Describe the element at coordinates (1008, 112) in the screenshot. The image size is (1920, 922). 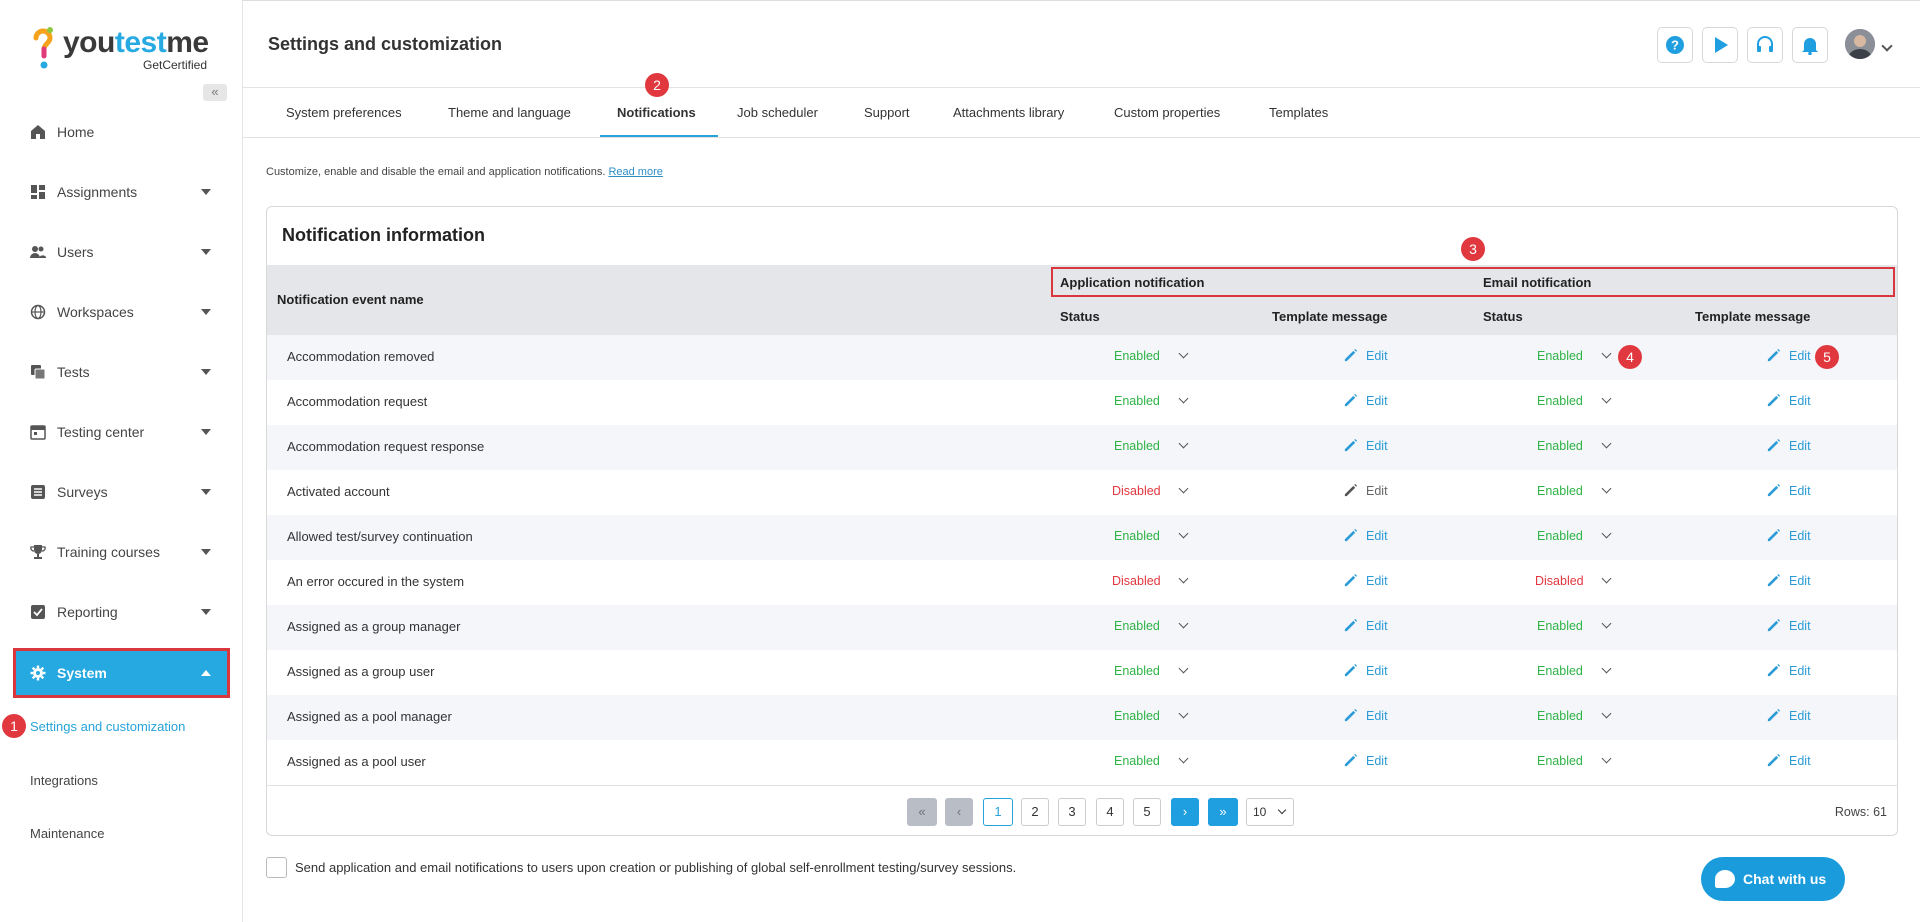
I see `tab-attachments-library: Attachments library` at that location.